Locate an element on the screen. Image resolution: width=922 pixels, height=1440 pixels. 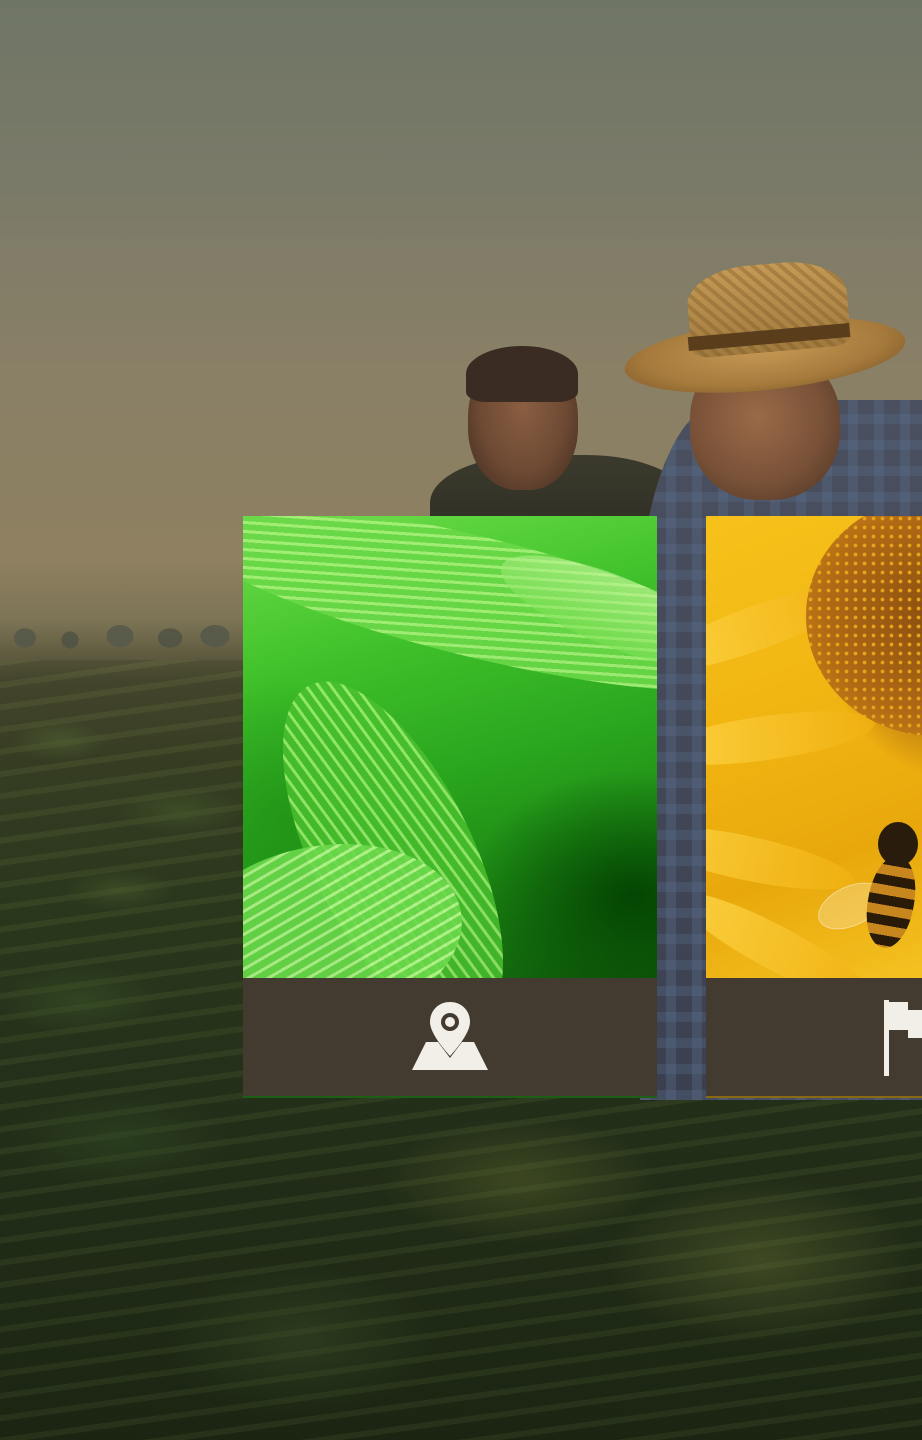
bee-body is located at coordinates (891, 902).